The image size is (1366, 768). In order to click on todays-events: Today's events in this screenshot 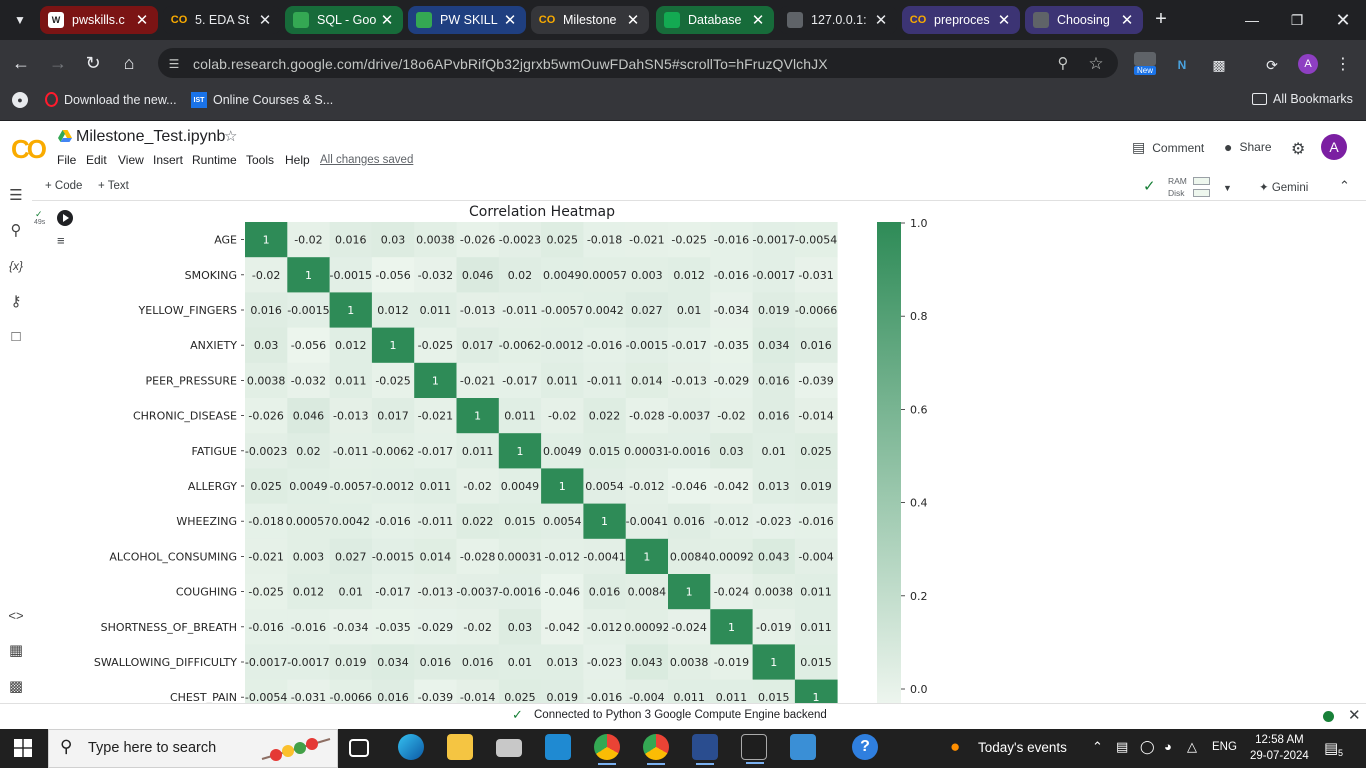, I will do `click(1022, 747)`.